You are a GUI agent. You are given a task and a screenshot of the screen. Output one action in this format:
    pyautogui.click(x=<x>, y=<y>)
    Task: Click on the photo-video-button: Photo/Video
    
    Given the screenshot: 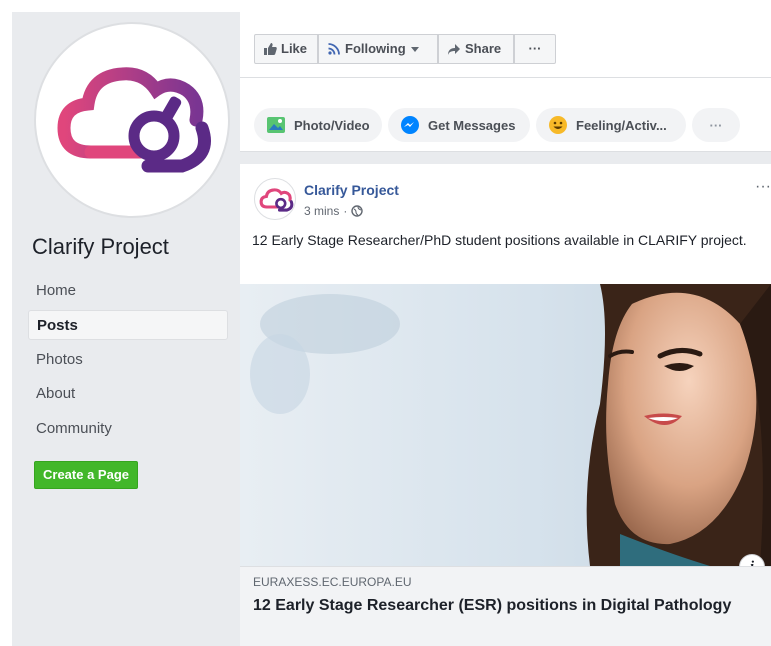 What is the action you would take?
    pyautogui.click(x=318, y=125)
    